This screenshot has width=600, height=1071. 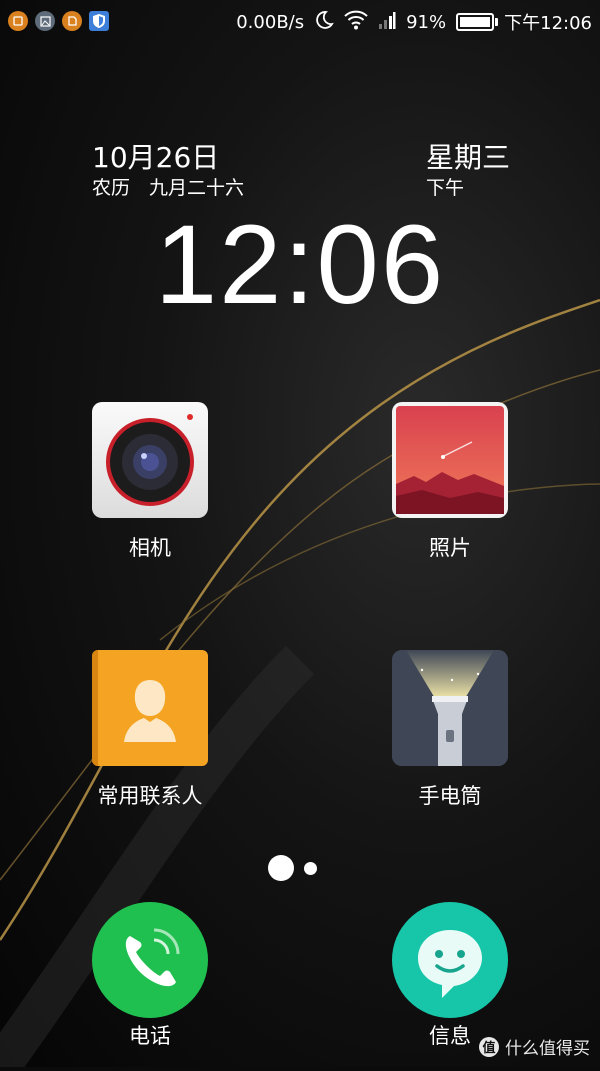 What do you see at coordinates (168, 188) in the screenshot?
I see `lunar-date: 农历 九月二十六` at bounding box center [168, 188].